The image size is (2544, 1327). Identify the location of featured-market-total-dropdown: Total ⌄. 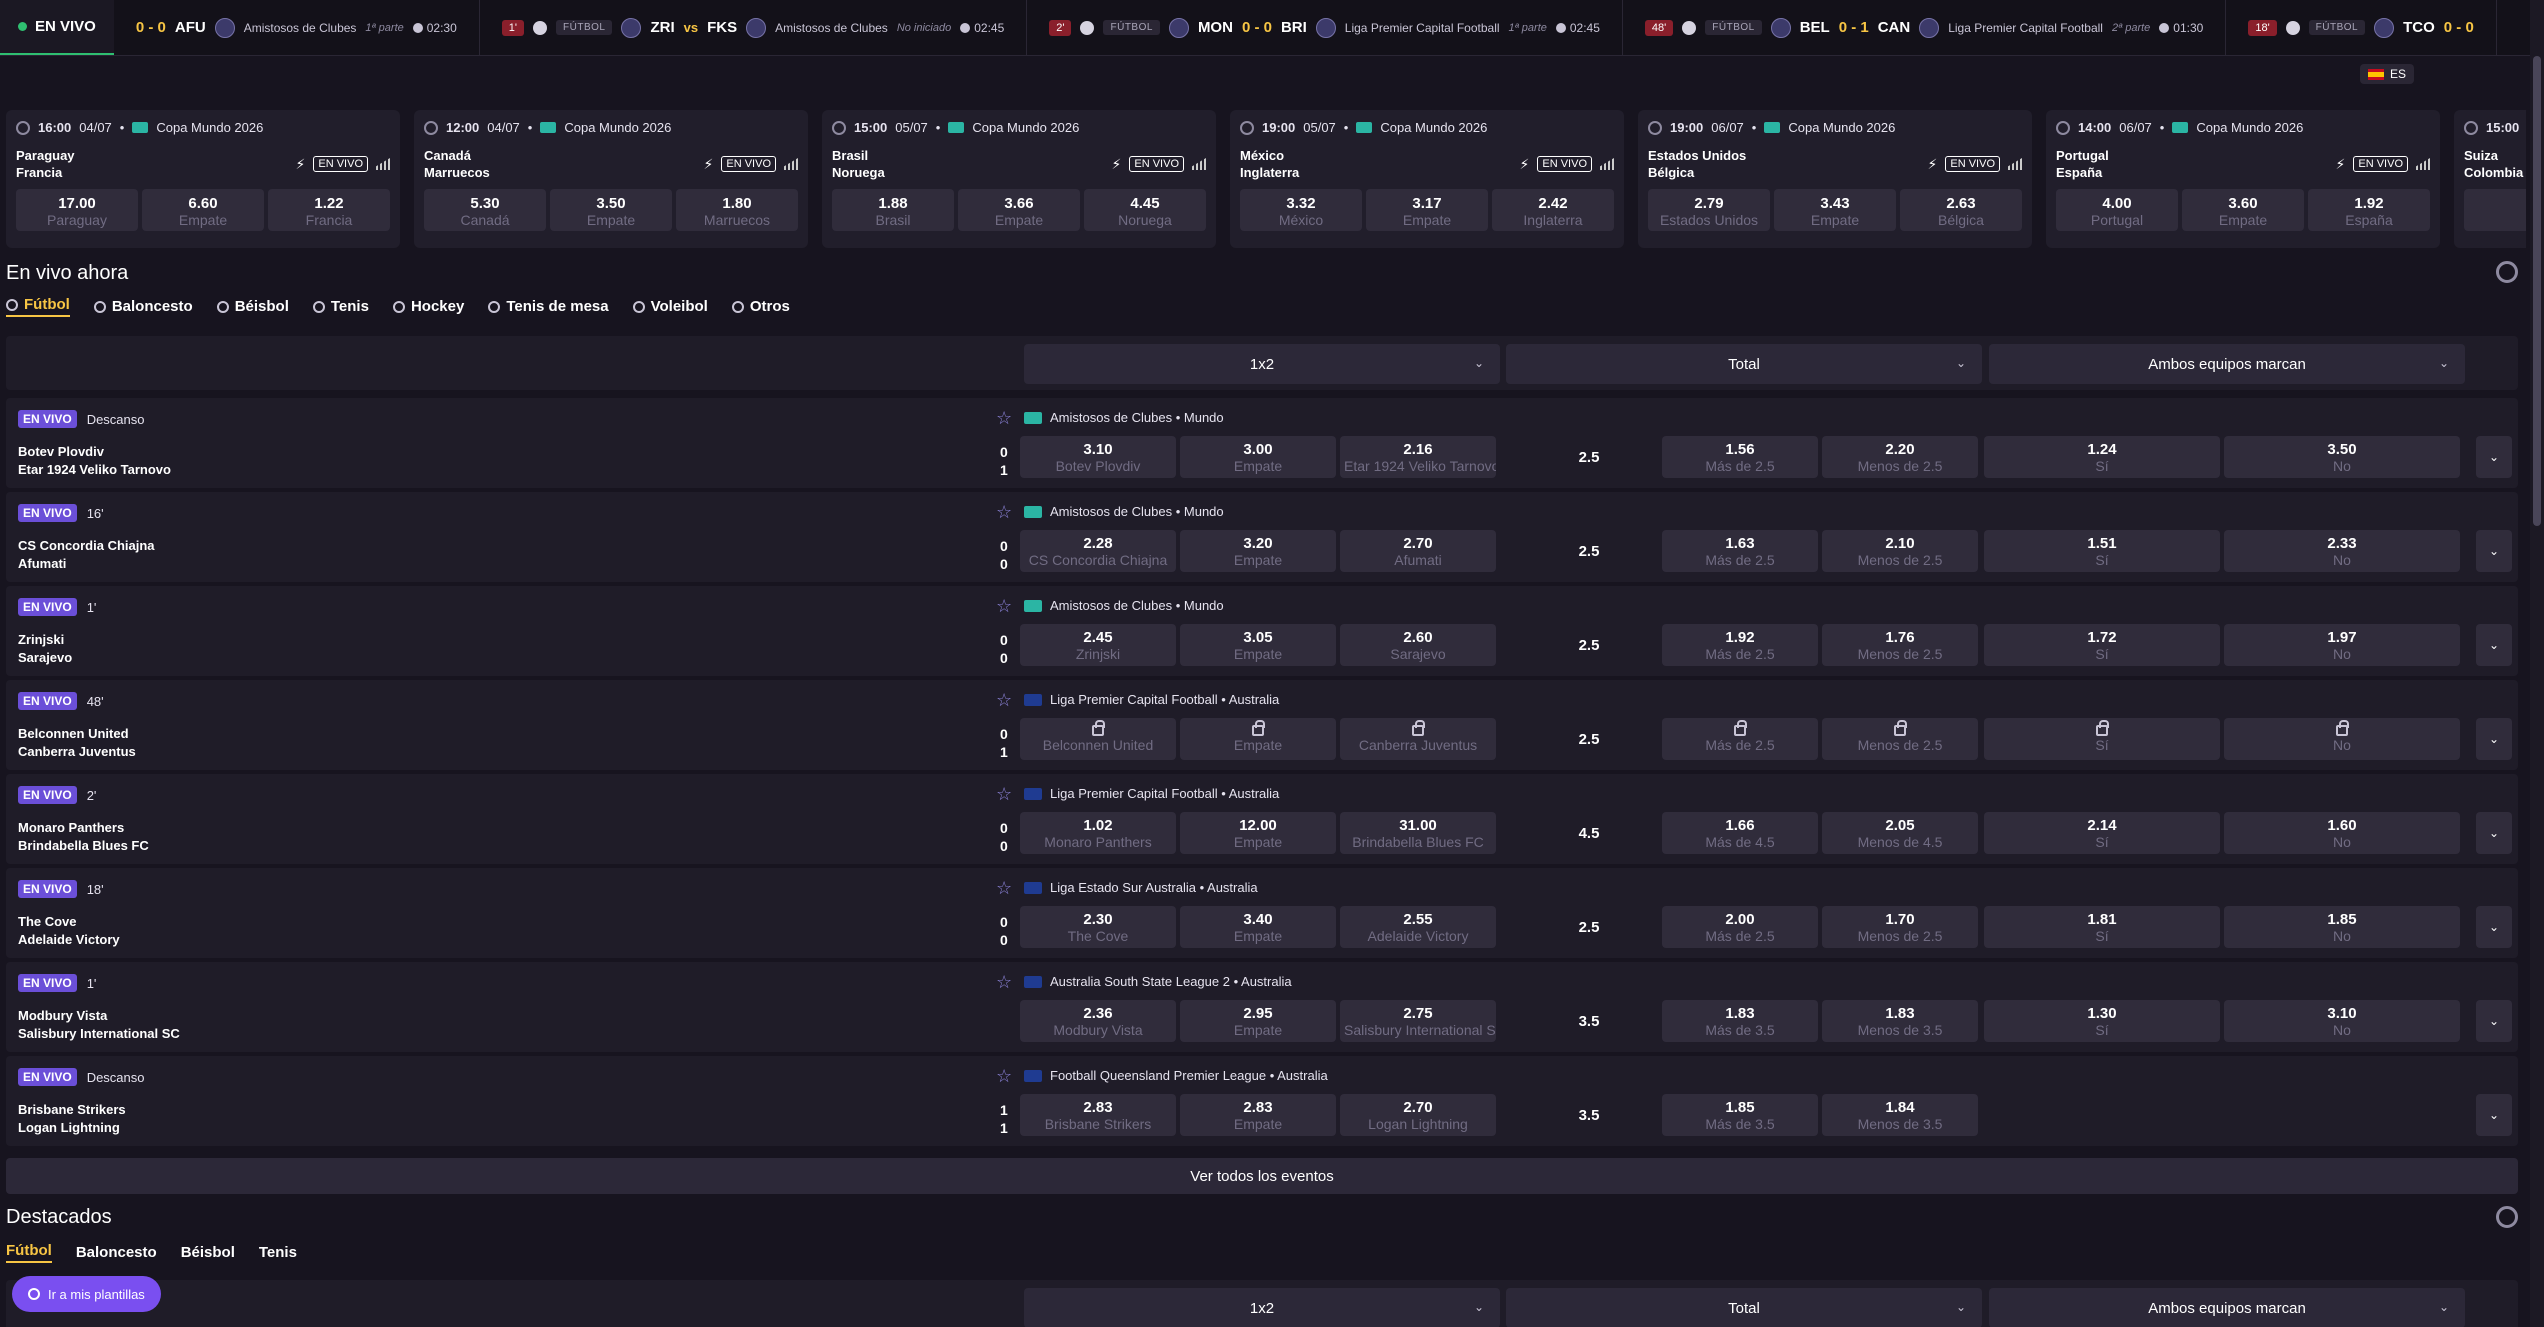
(1744, 1307).